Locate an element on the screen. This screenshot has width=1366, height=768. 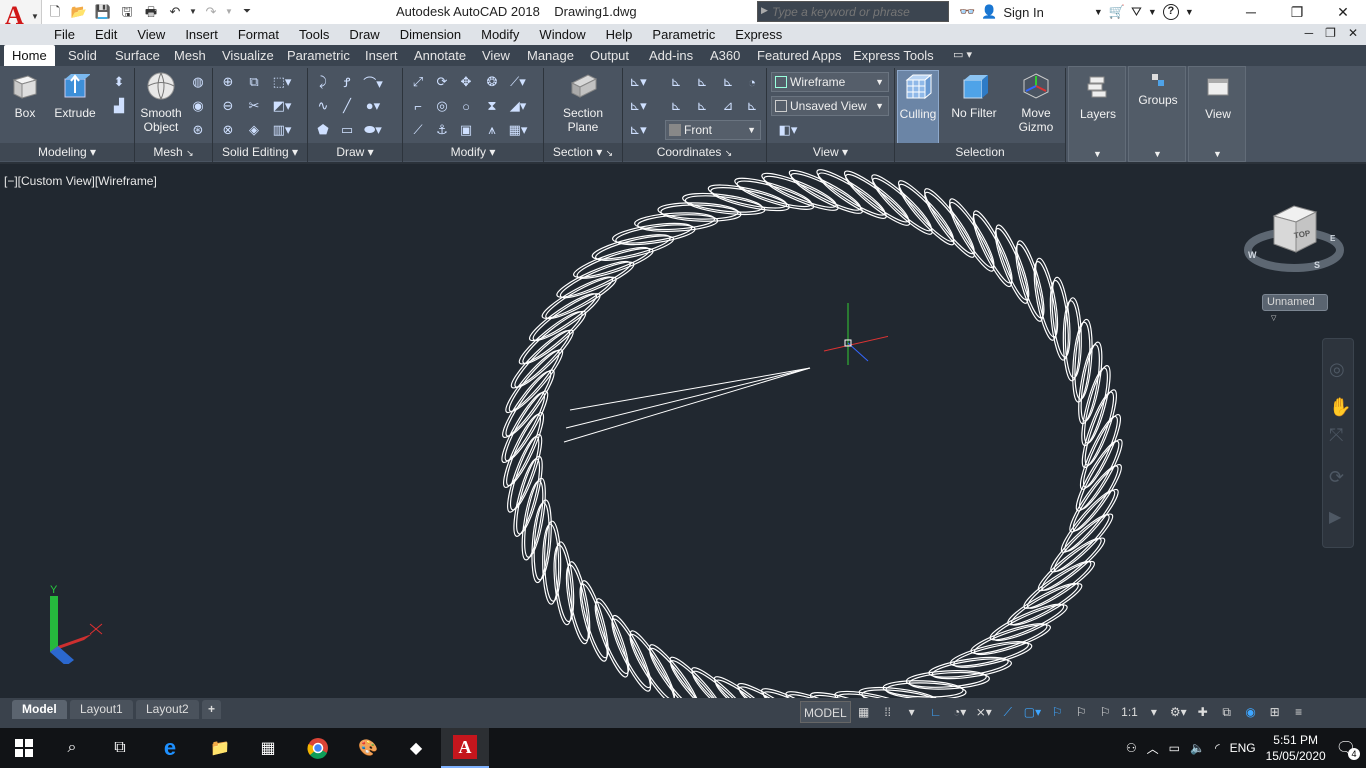
panel-layers: Layers ▼ is located at coordinates (1097, 114).